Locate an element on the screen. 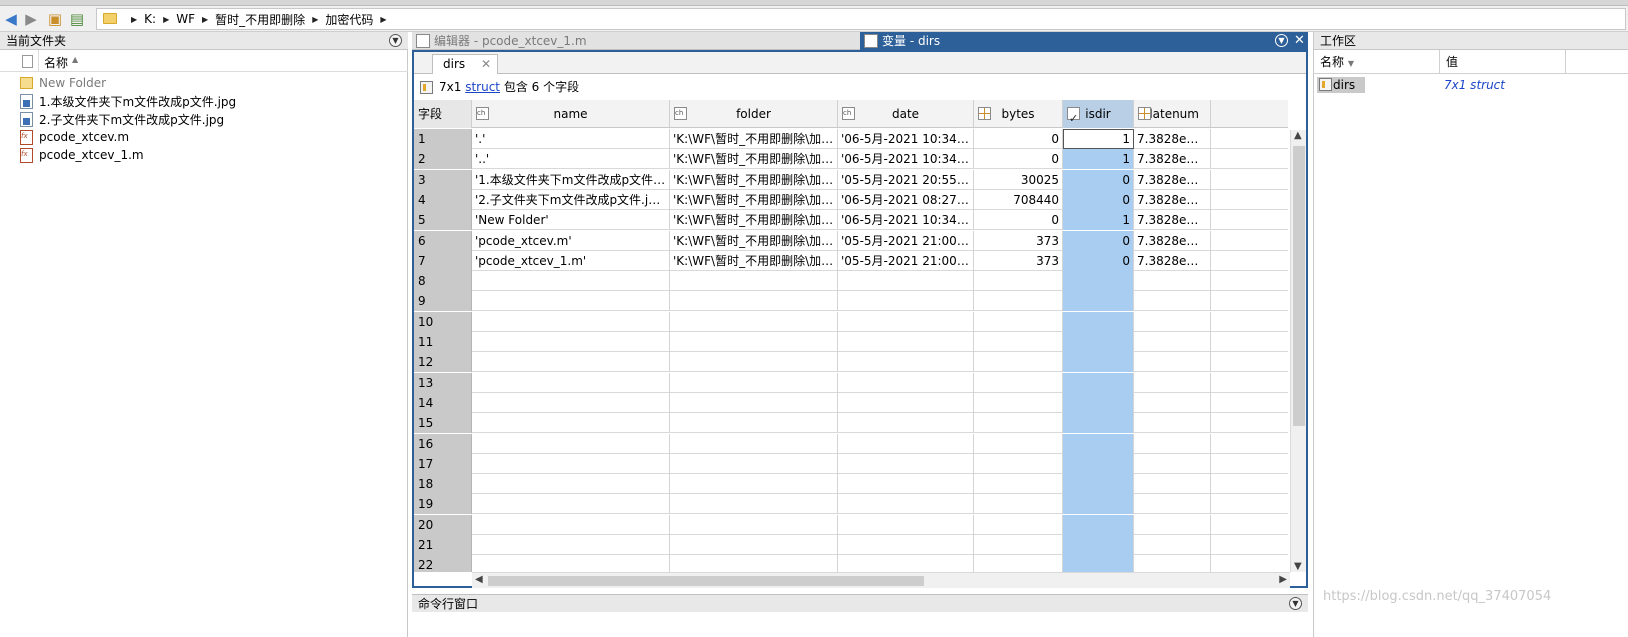  cell-date: '06-5月-2021 10:34:51' is located at coordinates (906, 159).